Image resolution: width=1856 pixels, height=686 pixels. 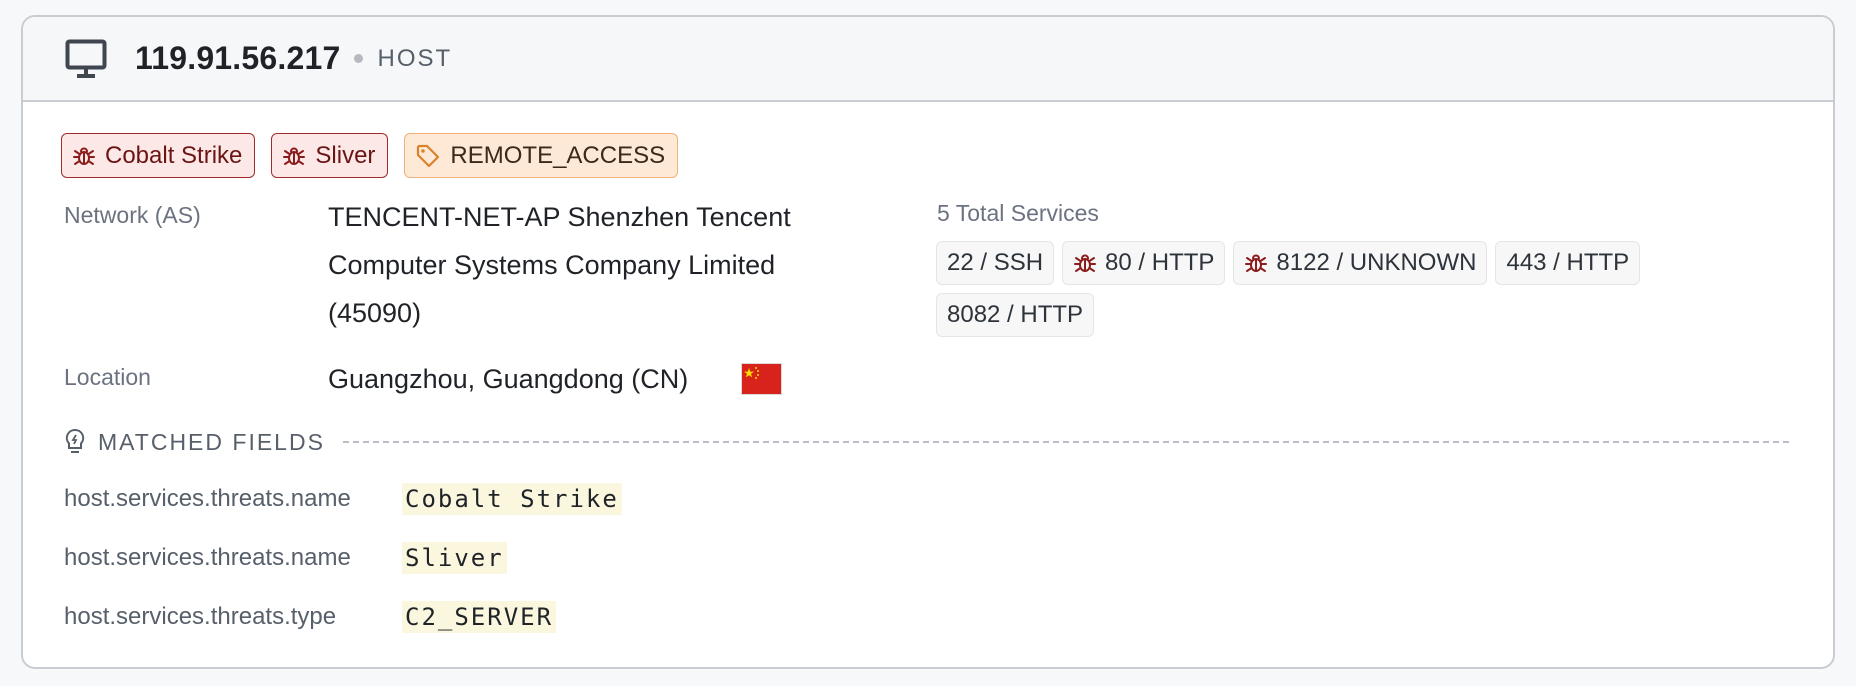 What do you see at coordinates (75, 440) in the screenshot?
I see `lightbulb-icon` at bounding box center [75, 440].